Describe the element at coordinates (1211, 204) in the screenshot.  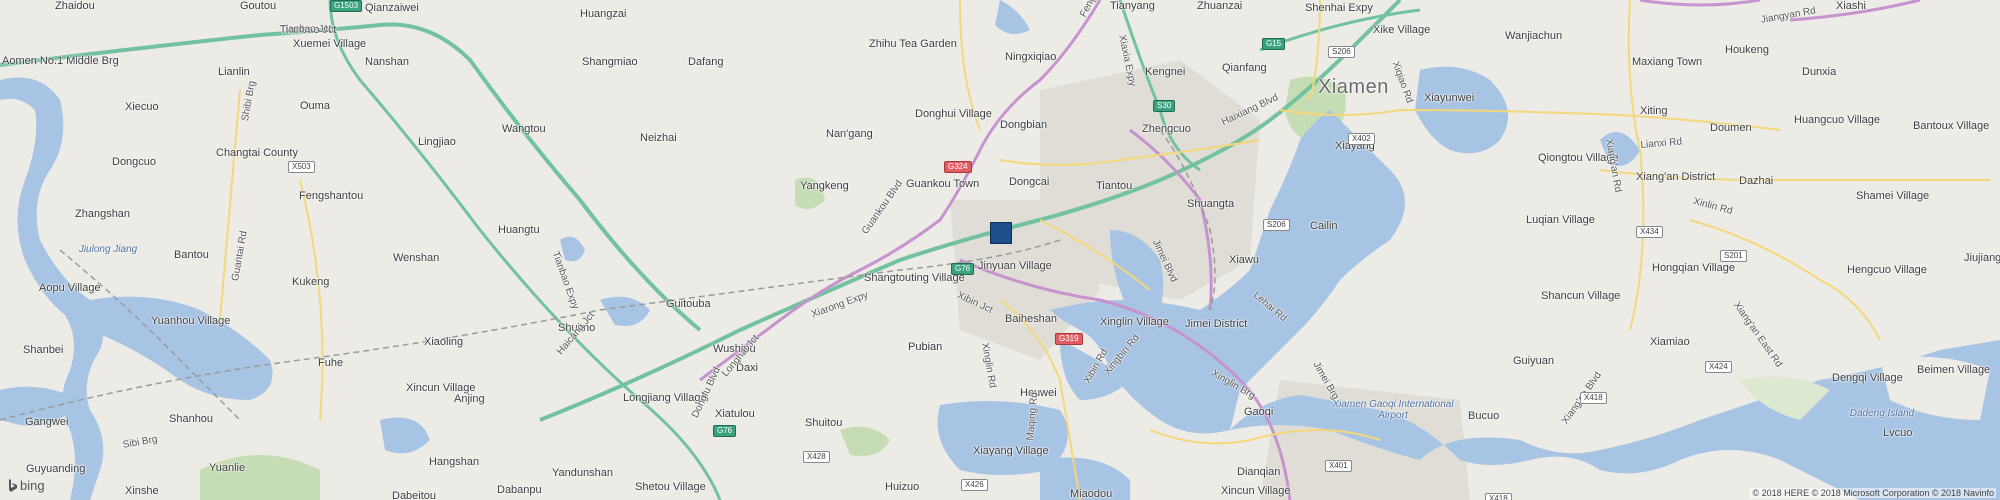
I see `place-label: Shuangta` at that location.